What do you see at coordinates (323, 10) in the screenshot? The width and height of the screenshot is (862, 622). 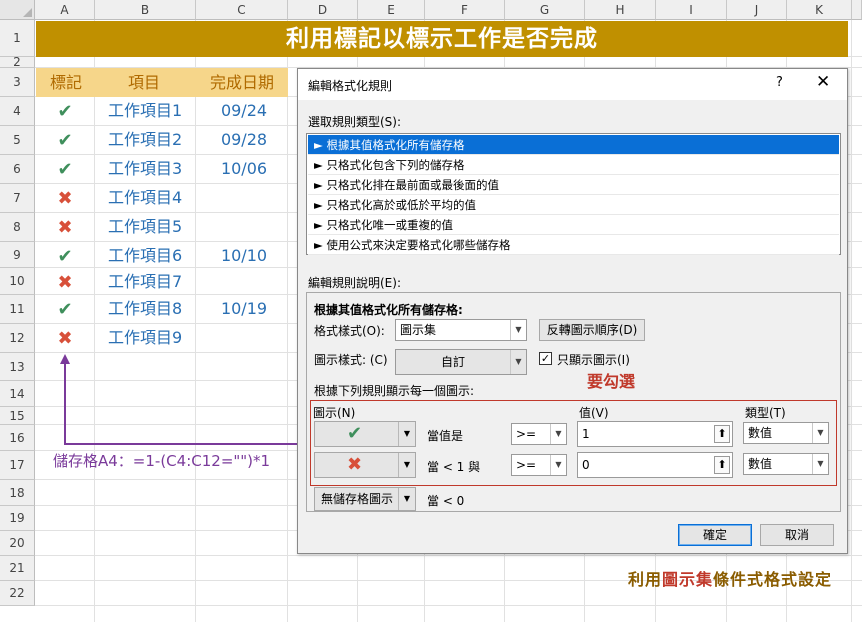 I see `column-header: D` at bounding box center [323, 10].